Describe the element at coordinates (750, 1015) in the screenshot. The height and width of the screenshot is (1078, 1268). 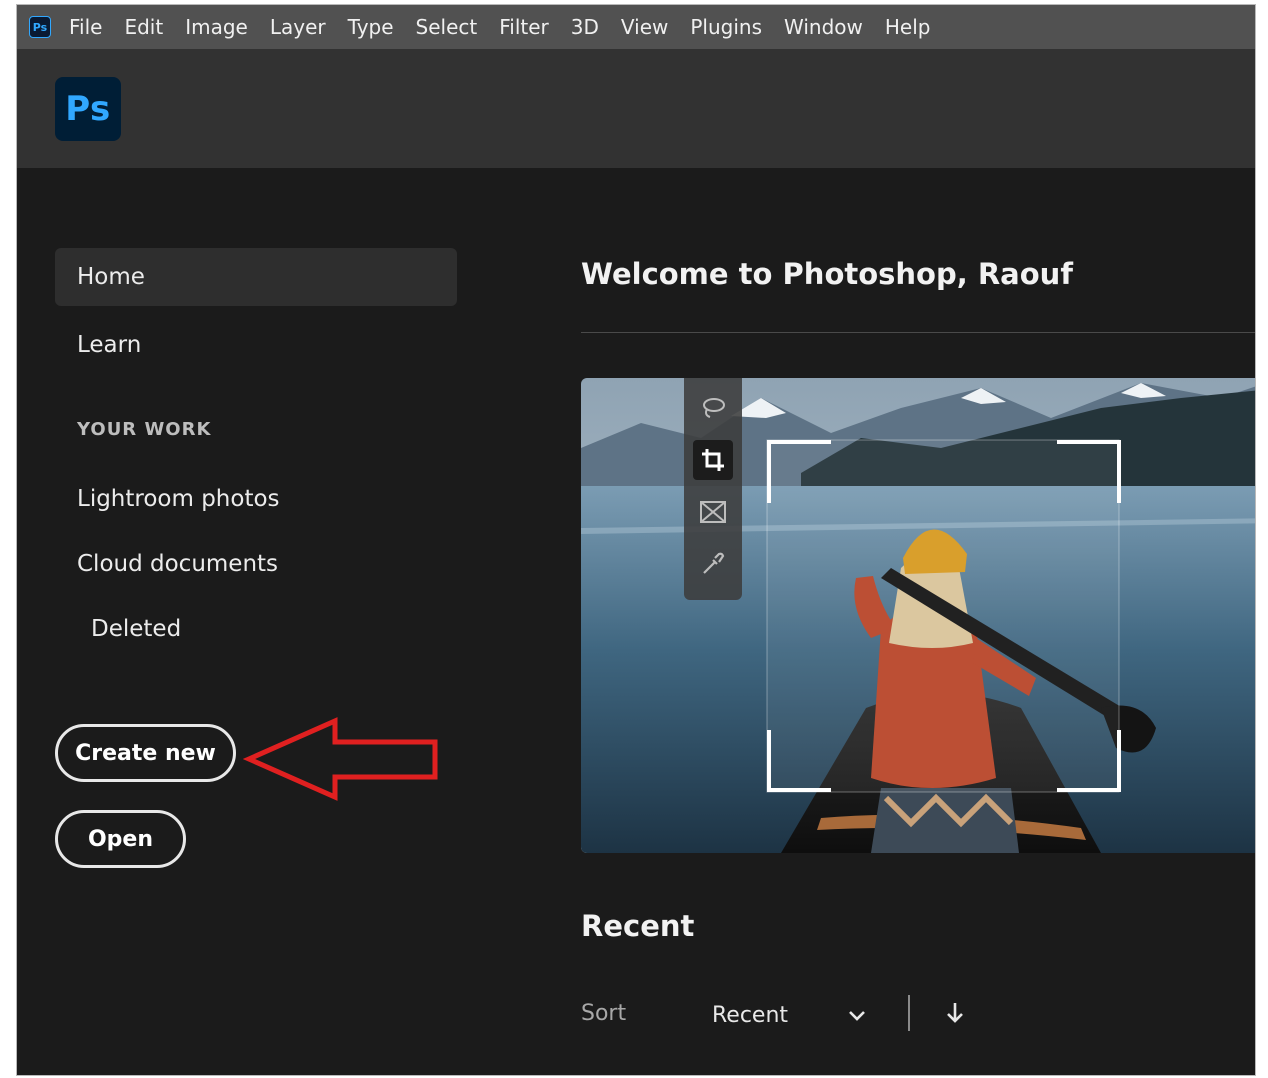
I see `sort-value: Recent` at that location.